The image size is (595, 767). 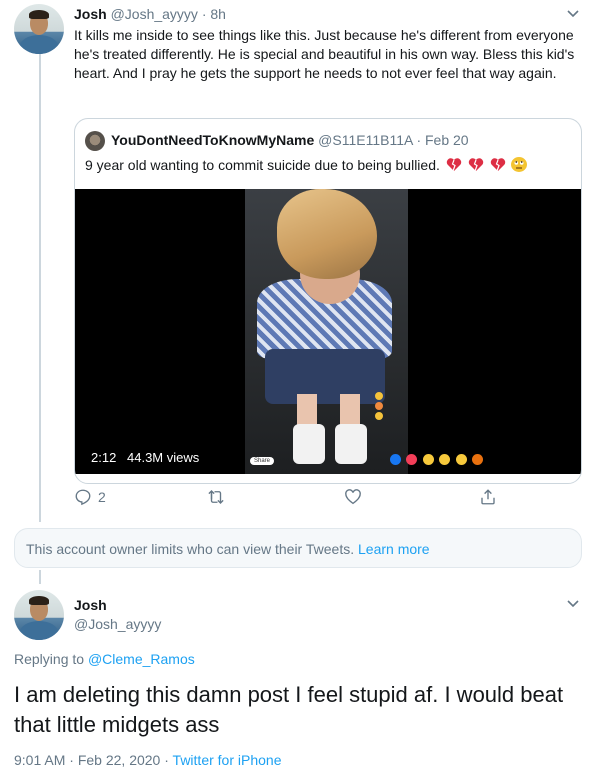 I want to click on share-icon, so click(x=488, y=497).